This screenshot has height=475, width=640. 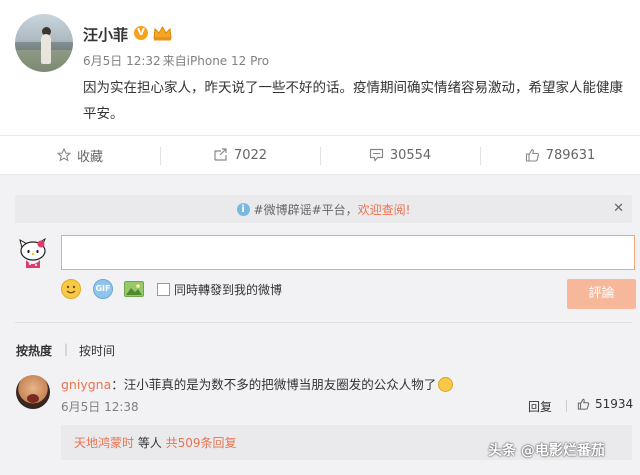 What do you see at coordinates (33, 252) in the screenshot?
I see `hello-kitty-avatar` at bounding box center [33, 252].